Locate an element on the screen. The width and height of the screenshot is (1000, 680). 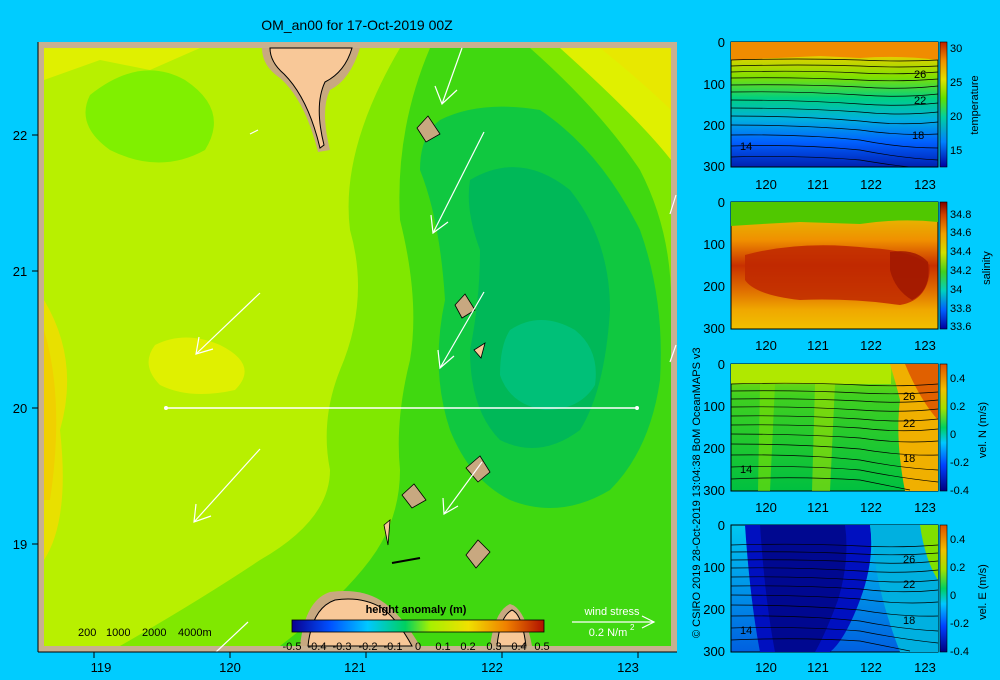
contour-label: 14 is located at coordinates (746, 147).